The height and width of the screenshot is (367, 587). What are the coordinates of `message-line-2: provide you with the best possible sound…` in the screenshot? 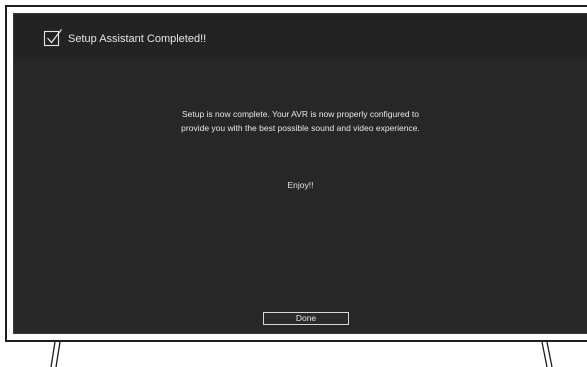 It's located at (300, 128).